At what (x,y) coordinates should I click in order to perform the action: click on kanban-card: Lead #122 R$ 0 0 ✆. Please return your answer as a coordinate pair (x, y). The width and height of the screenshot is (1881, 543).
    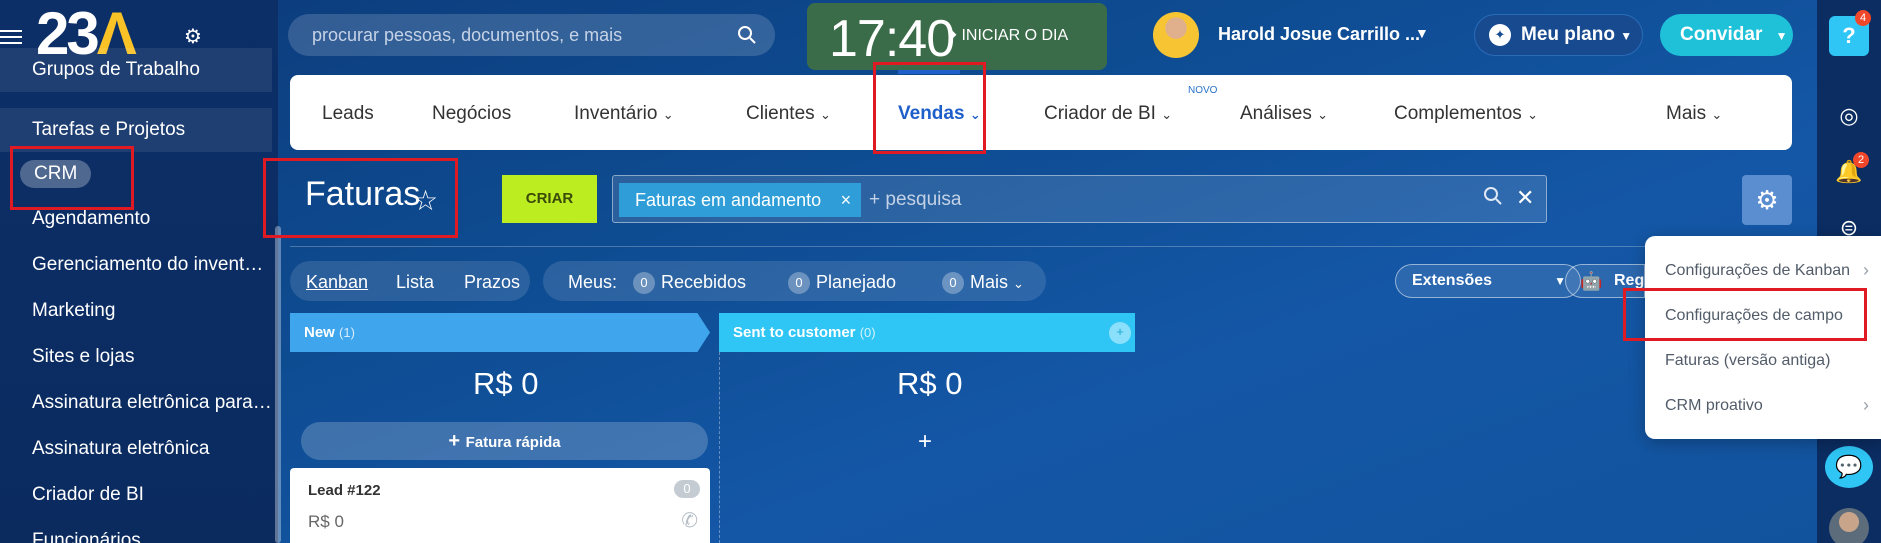
    Looking at the image, I should click on (500, 505).